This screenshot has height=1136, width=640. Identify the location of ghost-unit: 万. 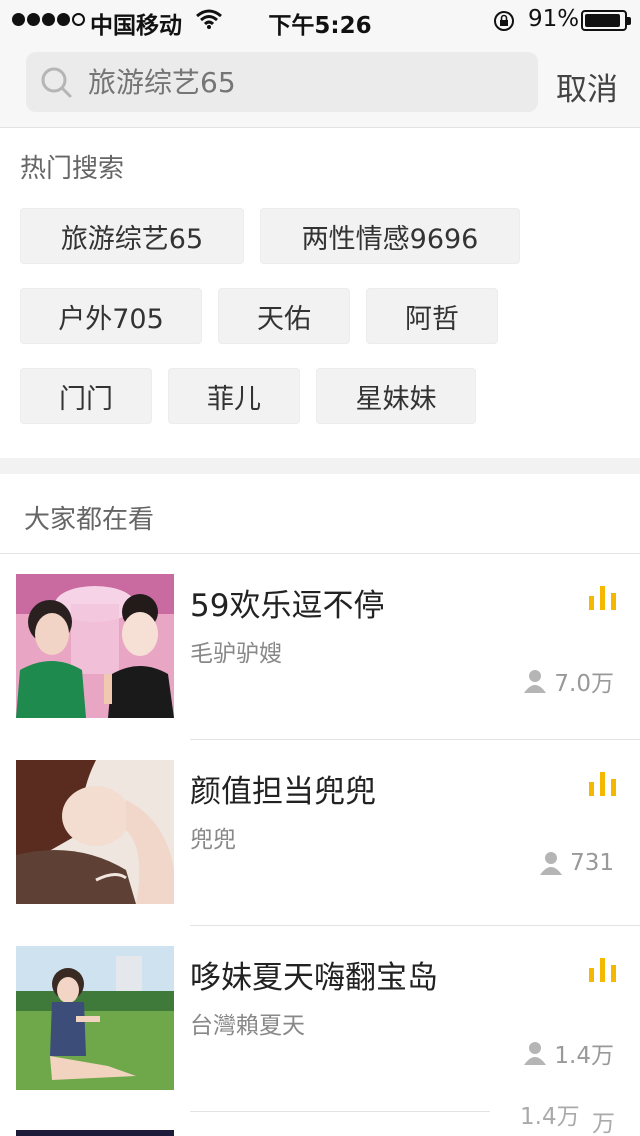
(603, 1123).